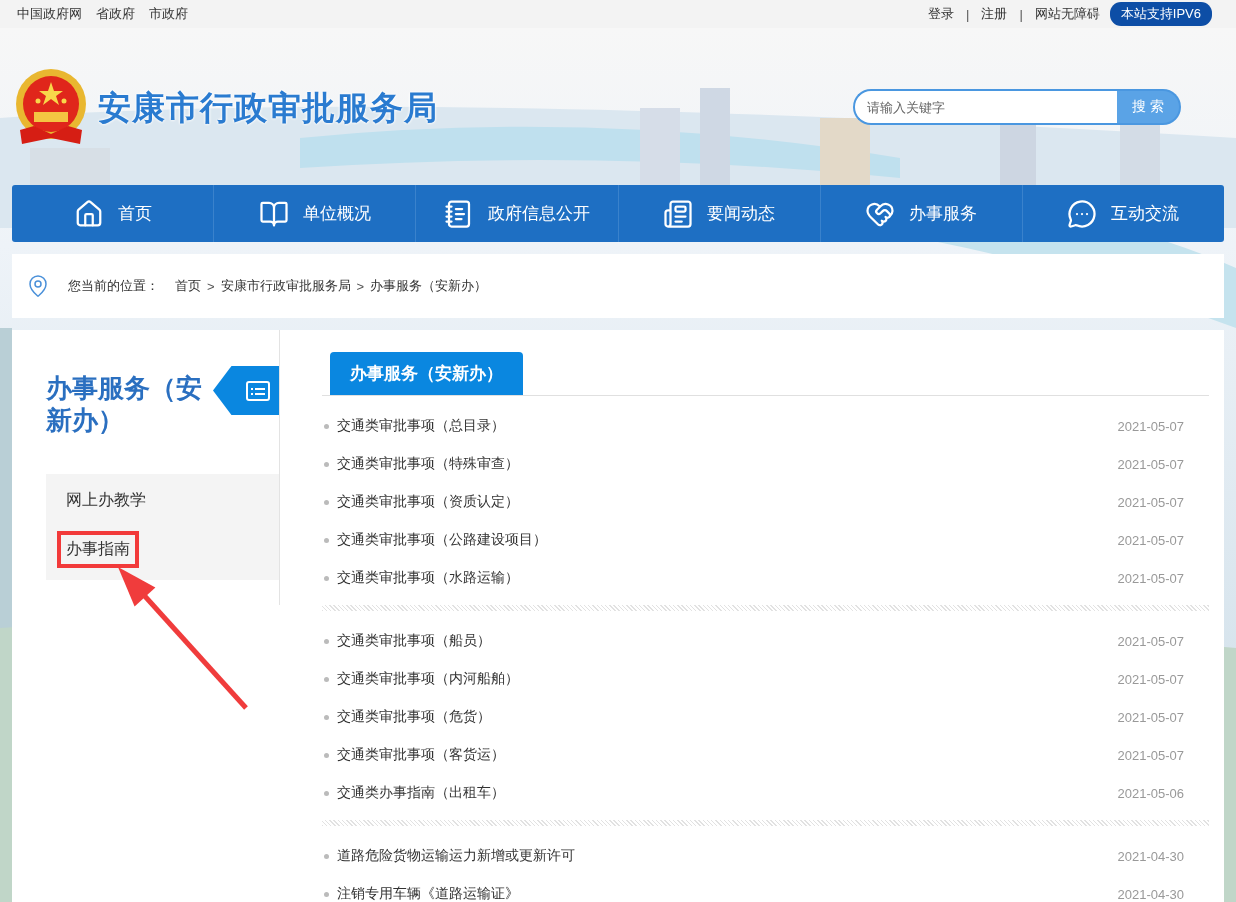 The image size is (1236, 902). What do you see at coordinates (516, 213) in the screenshot?
I see `nav-item: 政府信息公开` at bounding box center [516, 213].